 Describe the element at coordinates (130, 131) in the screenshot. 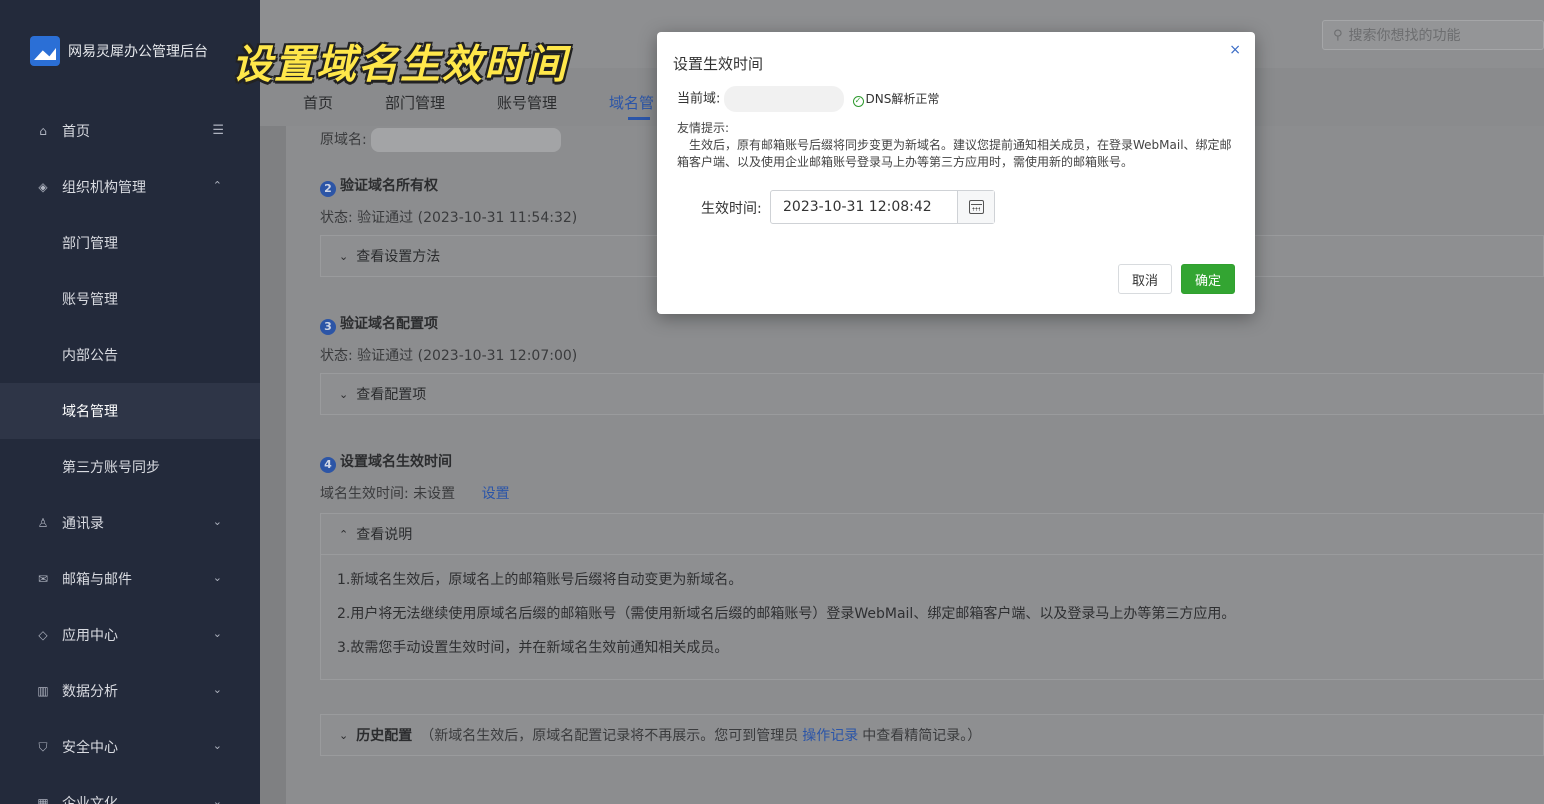

I see `sidebar-item: ⌂ 首页 ☰` at that location.